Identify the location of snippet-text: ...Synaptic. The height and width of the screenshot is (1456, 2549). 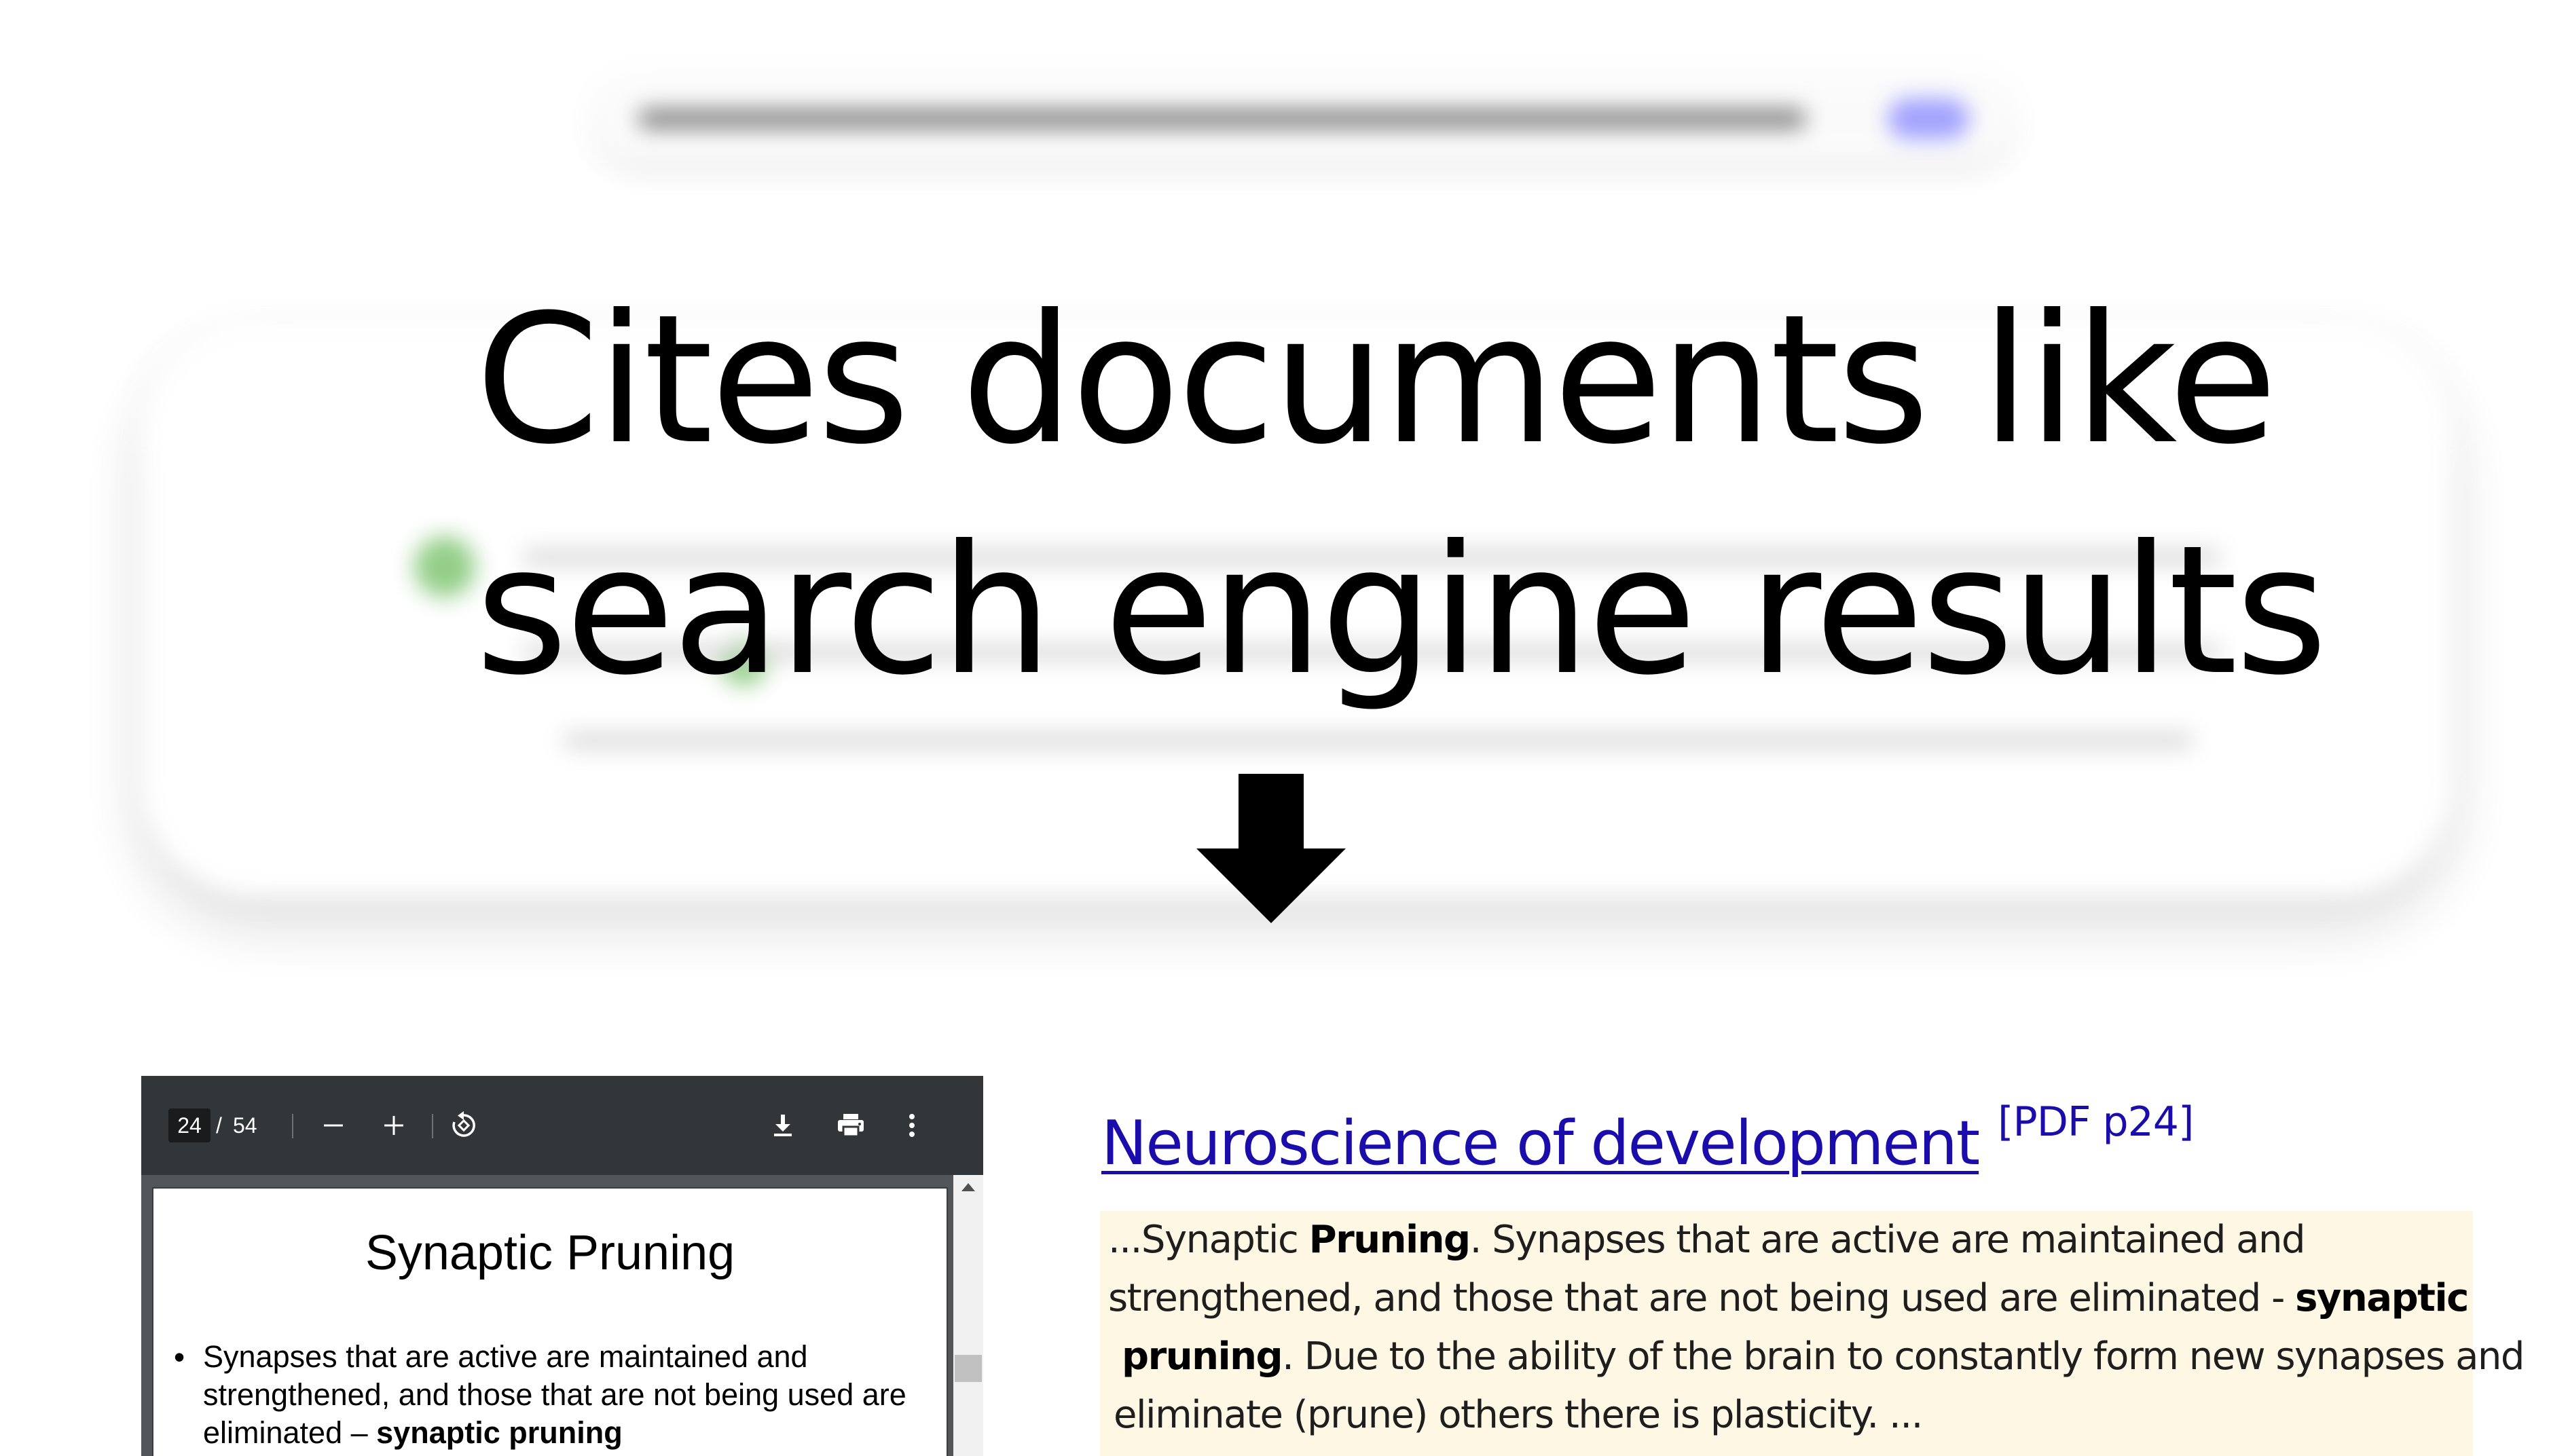
(1208, 1240).